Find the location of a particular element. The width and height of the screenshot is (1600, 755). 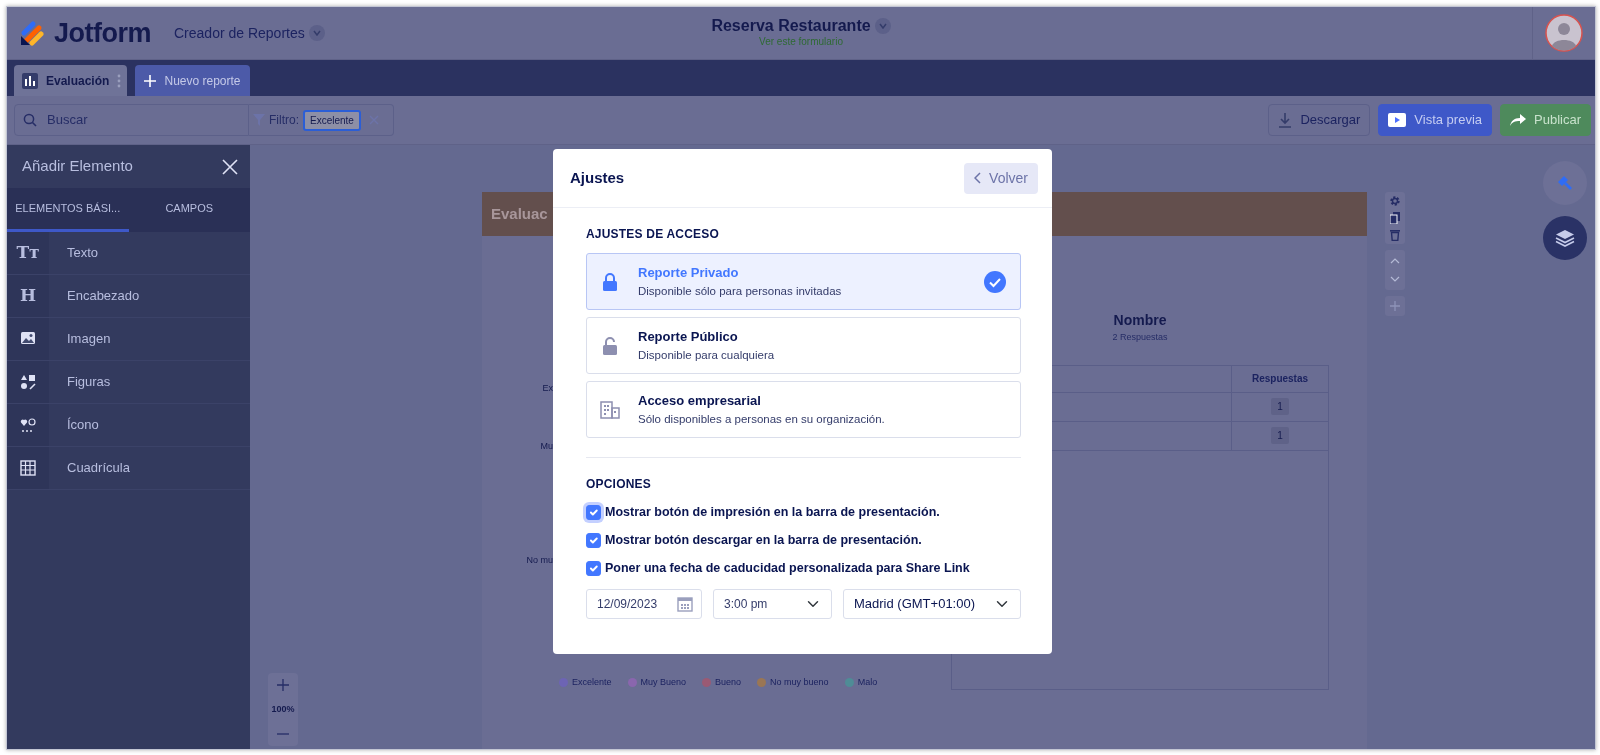

back-button: Volver is located at coordinates (1001, 178).